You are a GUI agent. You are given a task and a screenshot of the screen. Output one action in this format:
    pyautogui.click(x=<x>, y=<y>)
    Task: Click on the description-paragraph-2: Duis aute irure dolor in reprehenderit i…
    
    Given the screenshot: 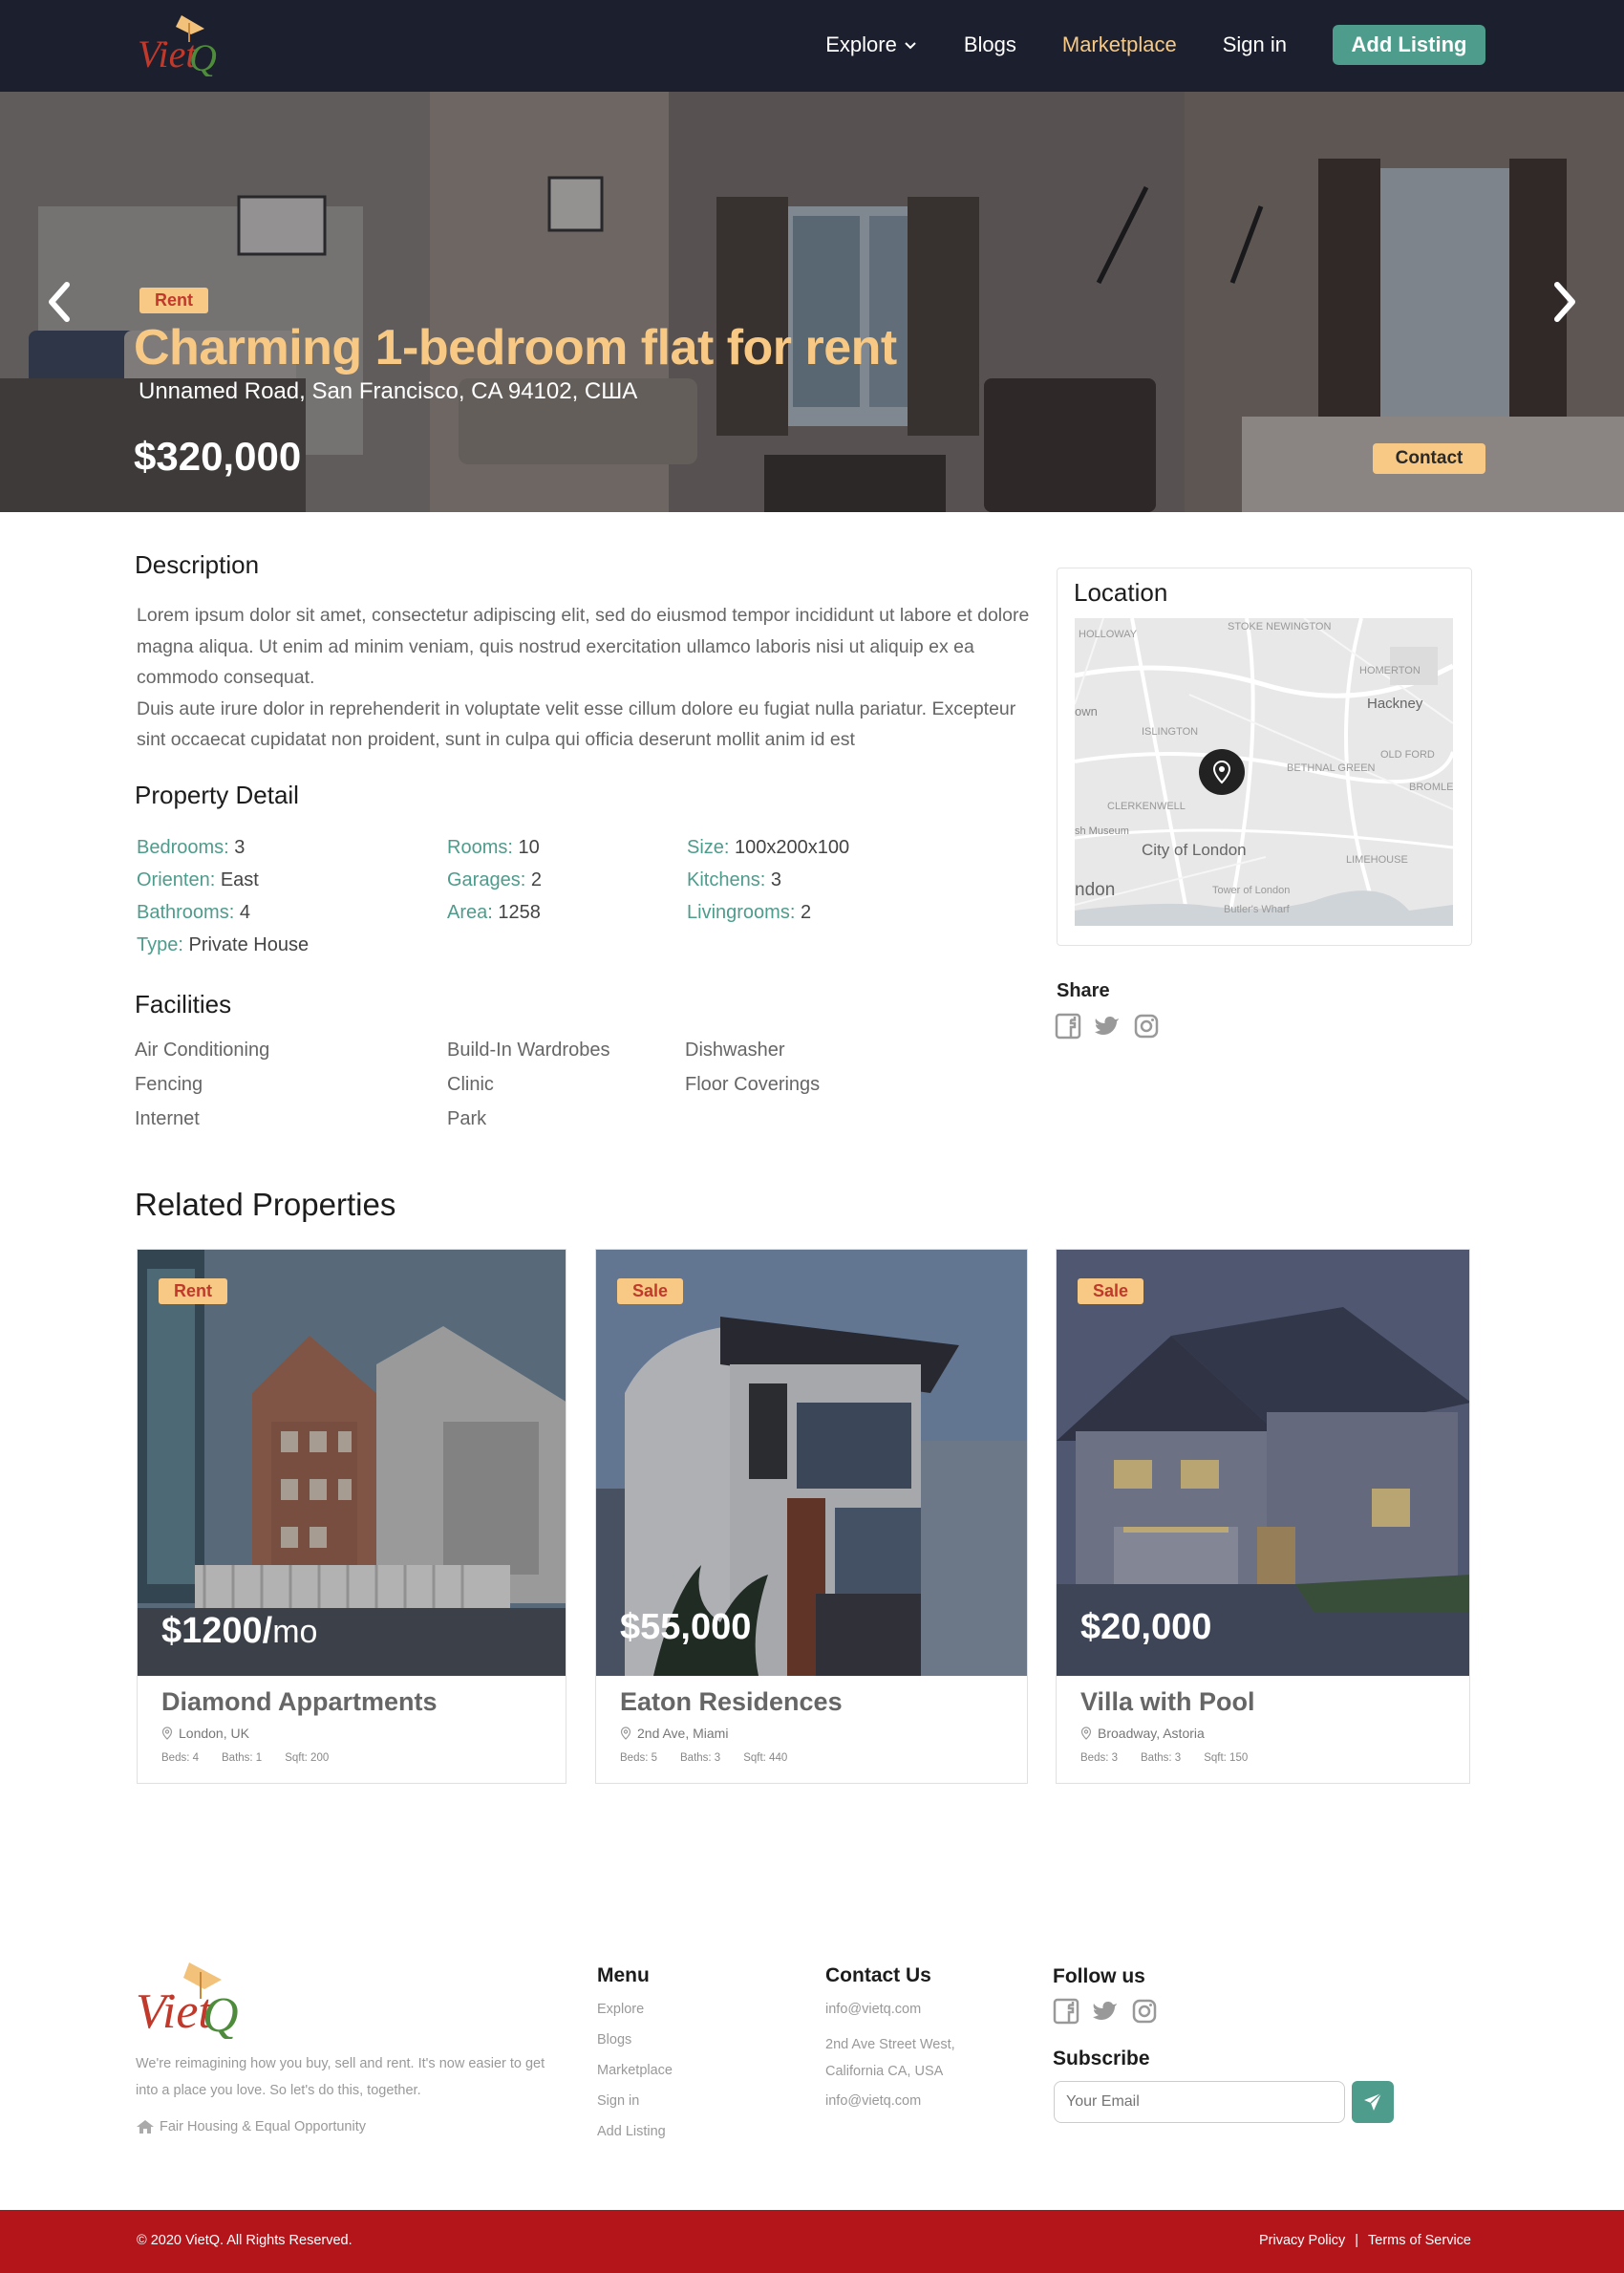 What is the action you would take?
    pyautogui.click(x=577, y=724)
    